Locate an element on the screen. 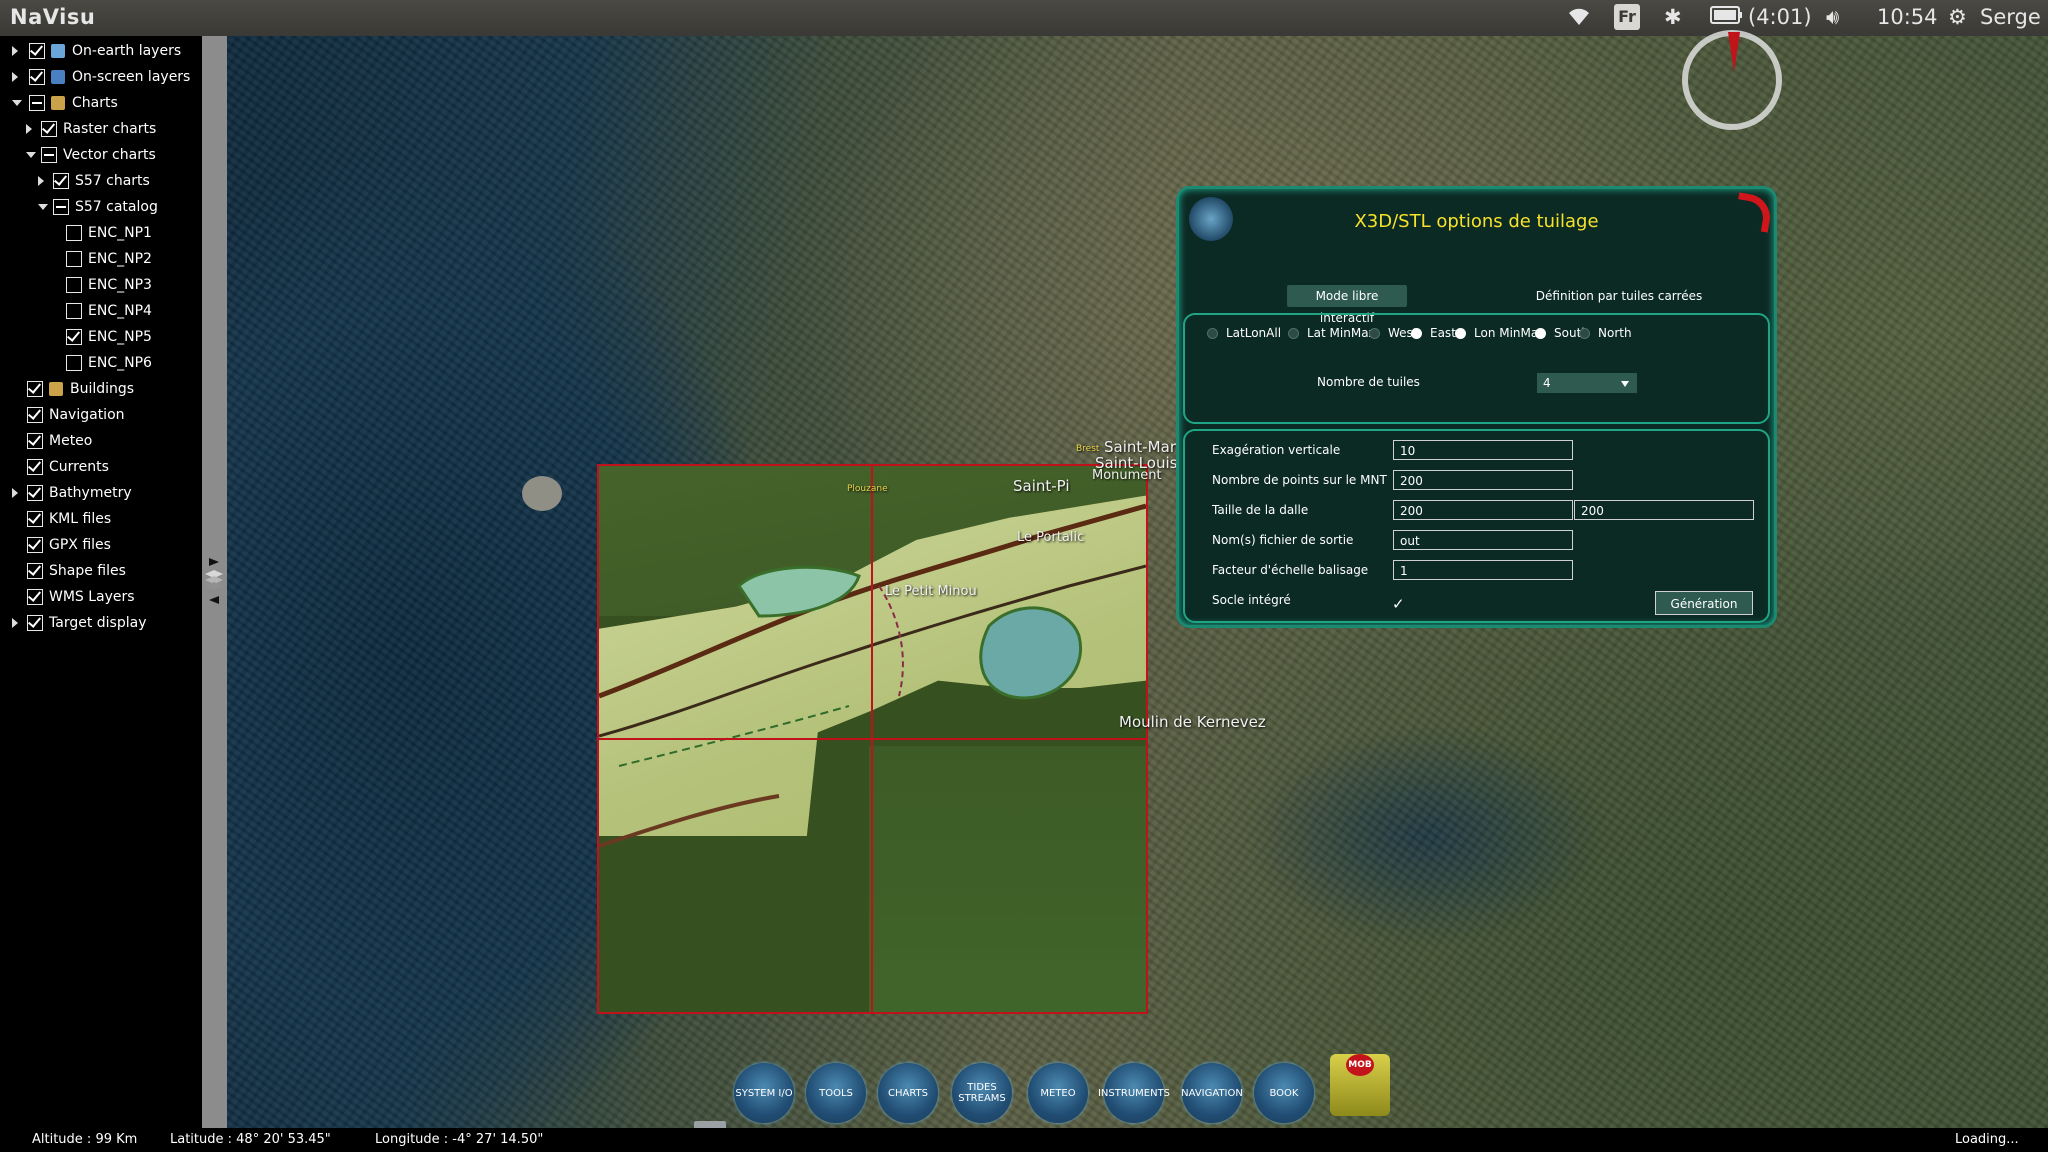 The image size is (2048, 1152). layer-item-raster-charts: Raster charts is located at coordinates (100, 129).